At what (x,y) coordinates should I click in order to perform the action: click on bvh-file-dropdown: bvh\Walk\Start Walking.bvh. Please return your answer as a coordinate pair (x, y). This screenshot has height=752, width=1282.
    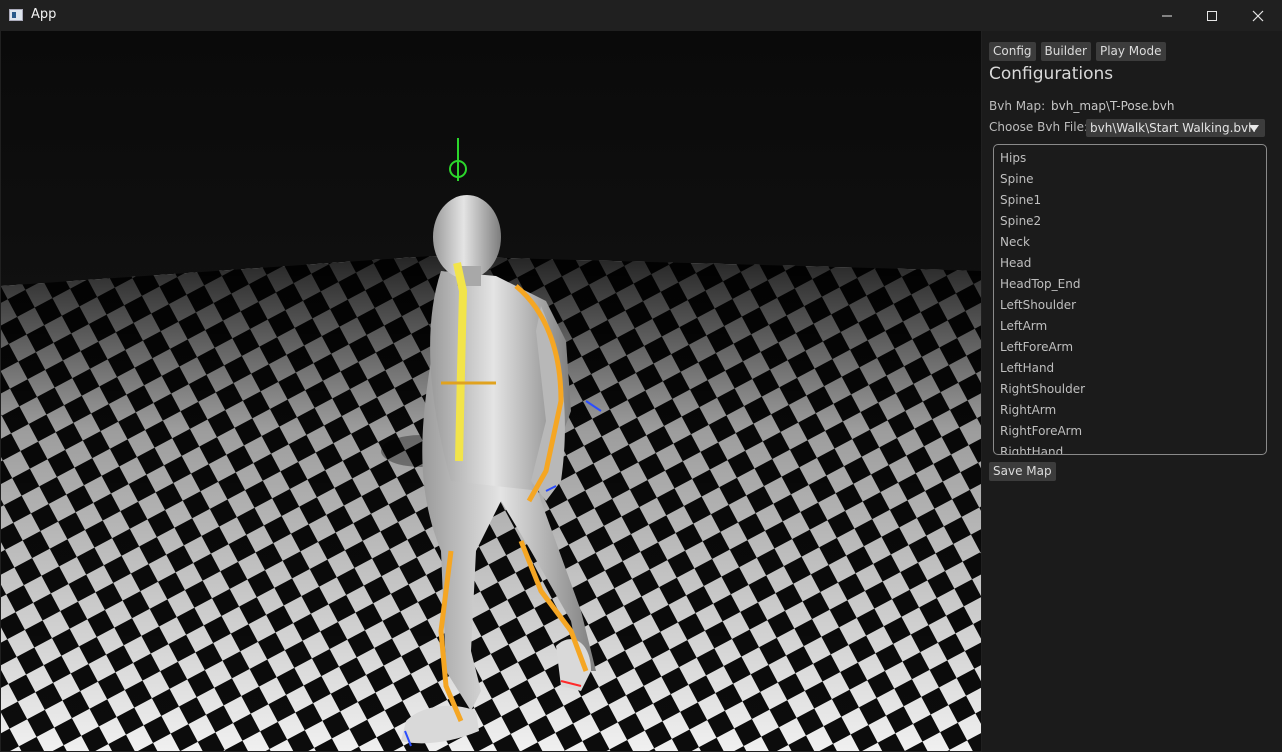
    Looking at the image, I should click on (1175, 128).